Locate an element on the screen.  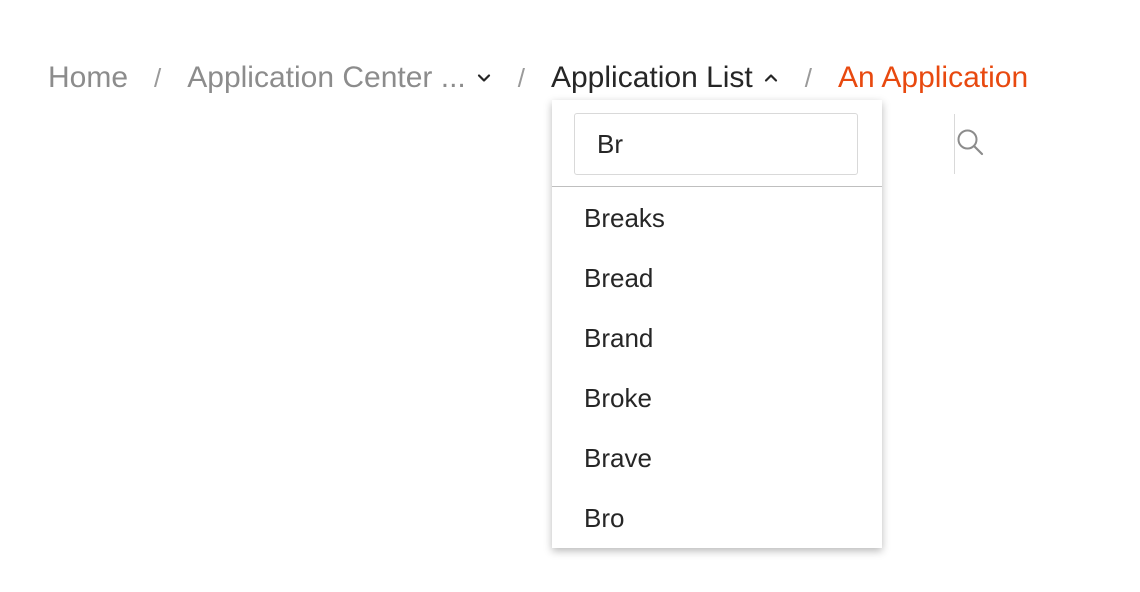
breadcrumb-item-home: Home is located at coordinates (88, 78).